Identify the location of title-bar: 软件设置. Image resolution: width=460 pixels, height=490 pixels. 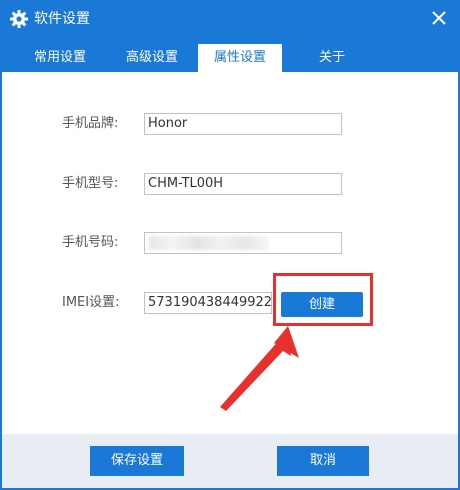
(230, 19).